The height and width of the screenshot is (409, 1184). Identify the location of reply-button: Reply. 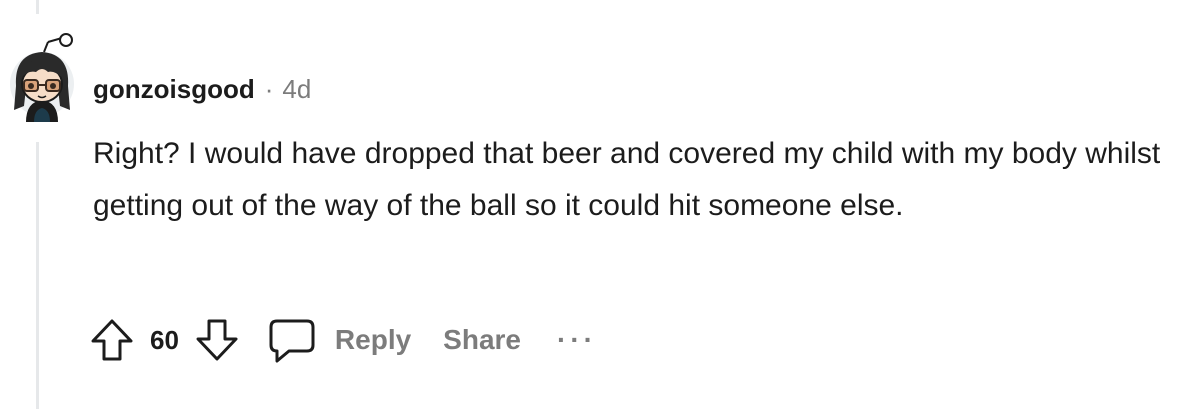
(339, 340).